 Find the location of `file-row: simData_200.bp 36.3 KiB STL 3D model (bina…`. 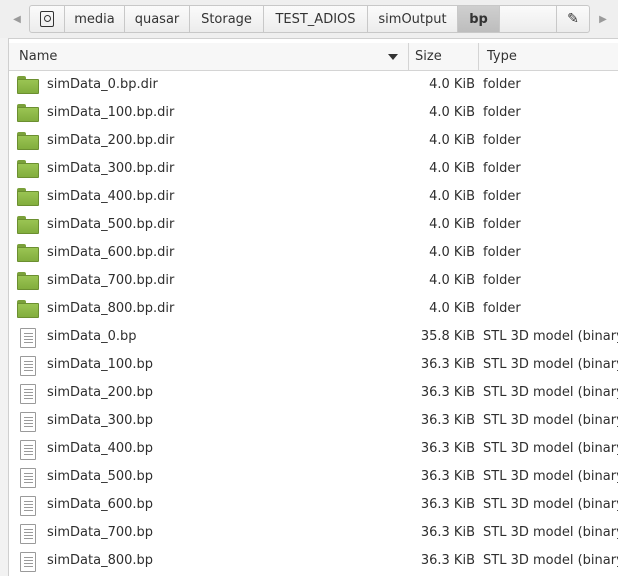

file-row: simData_200.bp 36.3 KiB STL 3D model (bina… is located at coordinates (313, 393).